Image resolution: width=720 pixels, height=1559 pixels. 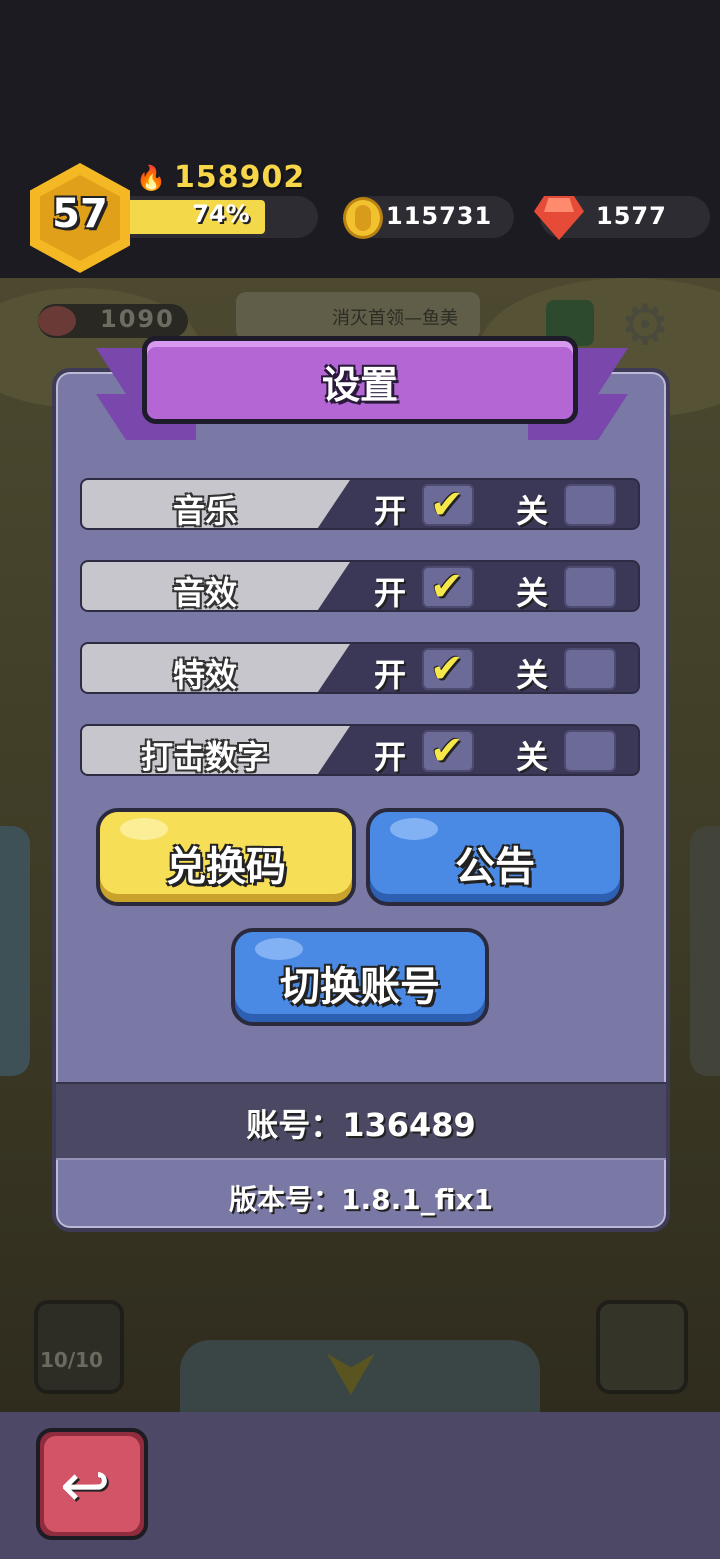 What do you see at coordinates (495, 867) in the screenshot?
I see `notice-label: 公告` at bounding box center [495, 867].